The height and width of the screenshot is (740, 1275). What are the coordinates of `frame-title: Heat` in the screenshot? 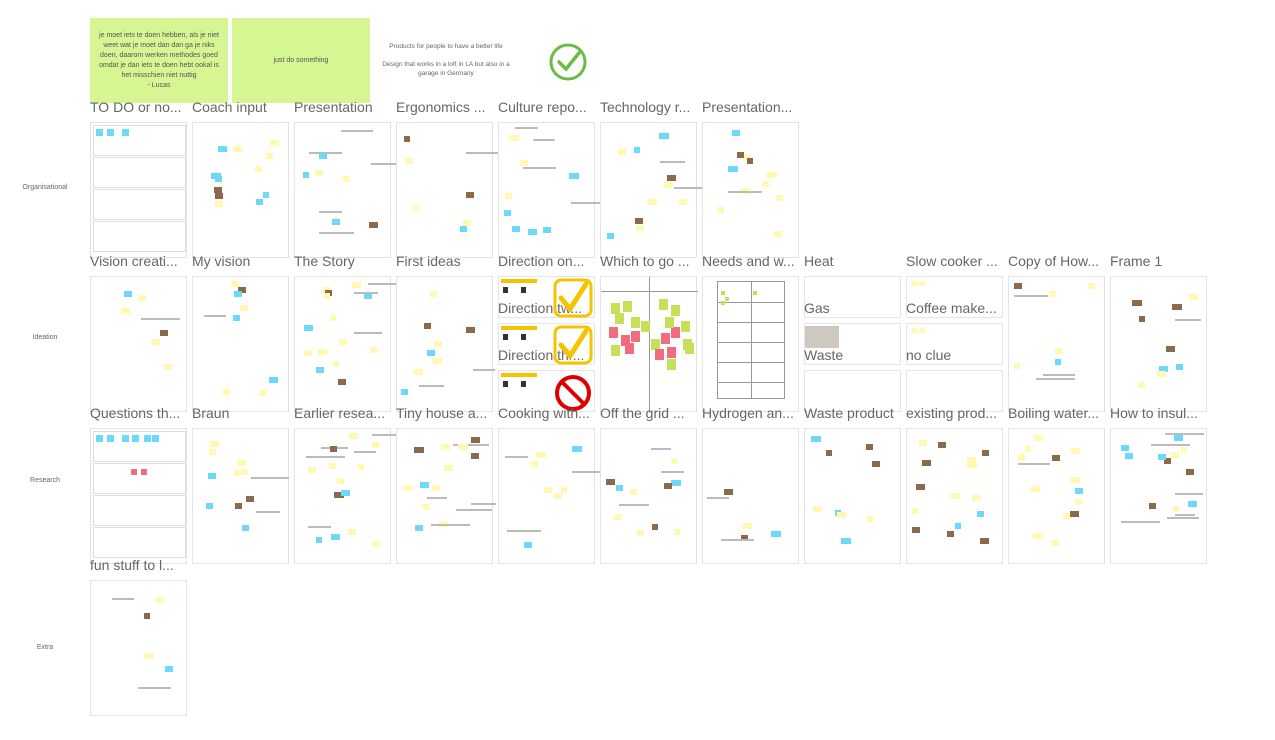 It's located at (853, 261).